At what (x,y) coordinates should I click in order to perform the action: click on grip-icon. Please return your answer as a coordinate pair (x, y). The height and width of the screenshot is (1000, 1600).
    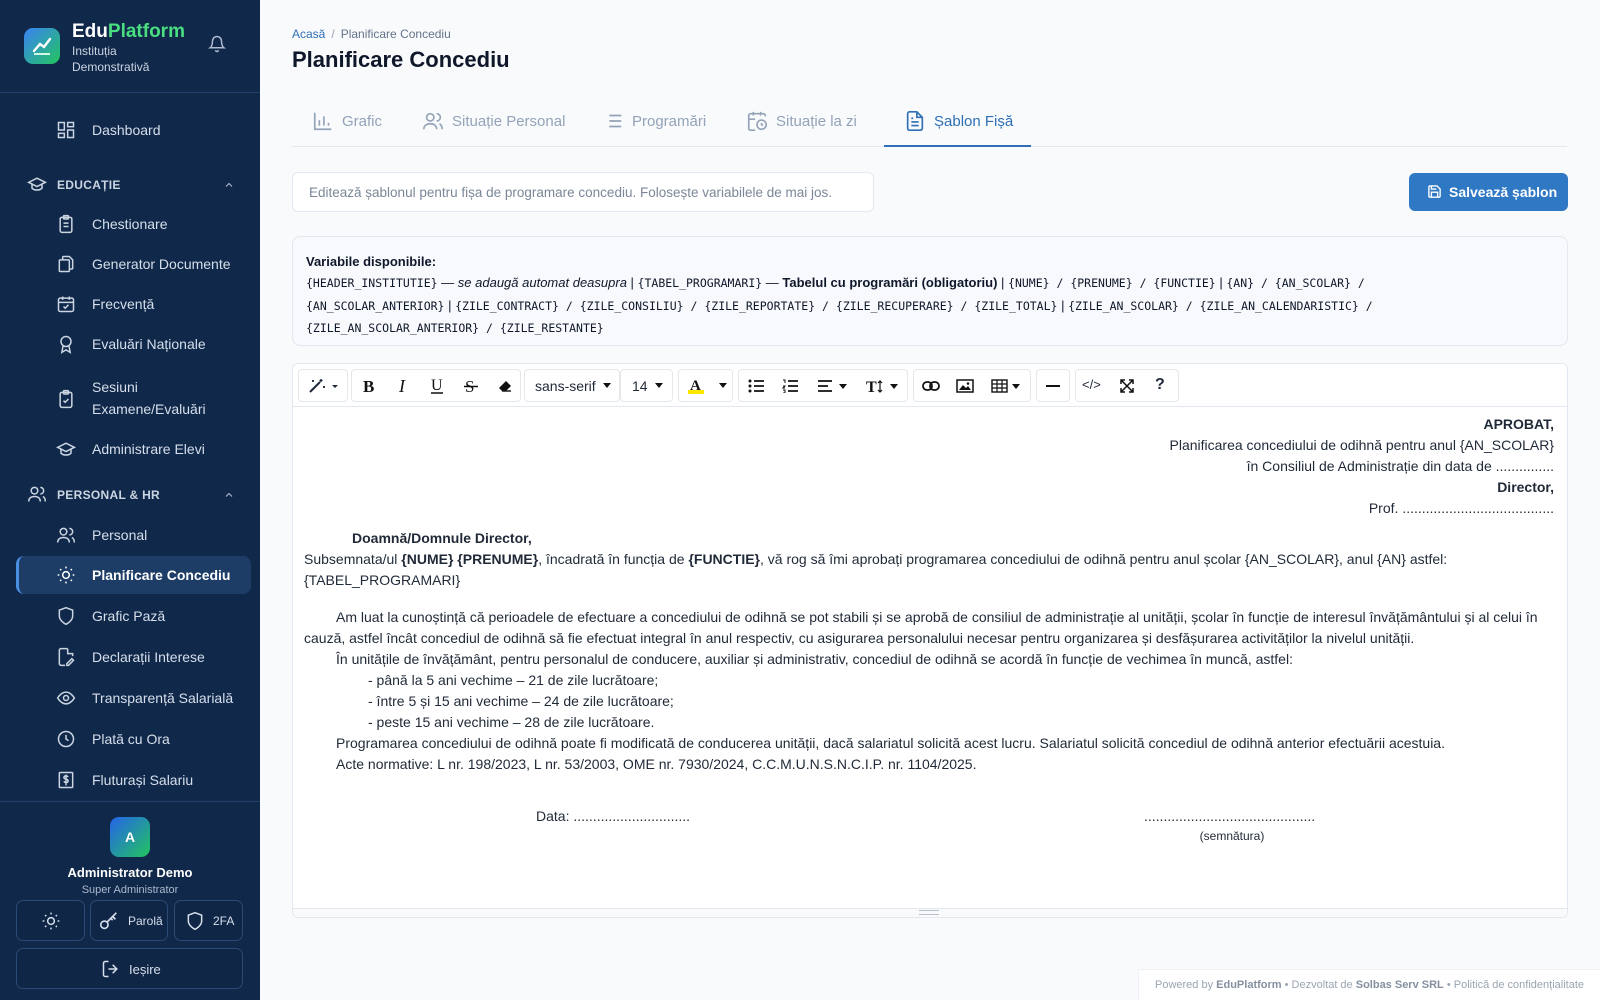
    Looking at the image, I should click on (929, 912).